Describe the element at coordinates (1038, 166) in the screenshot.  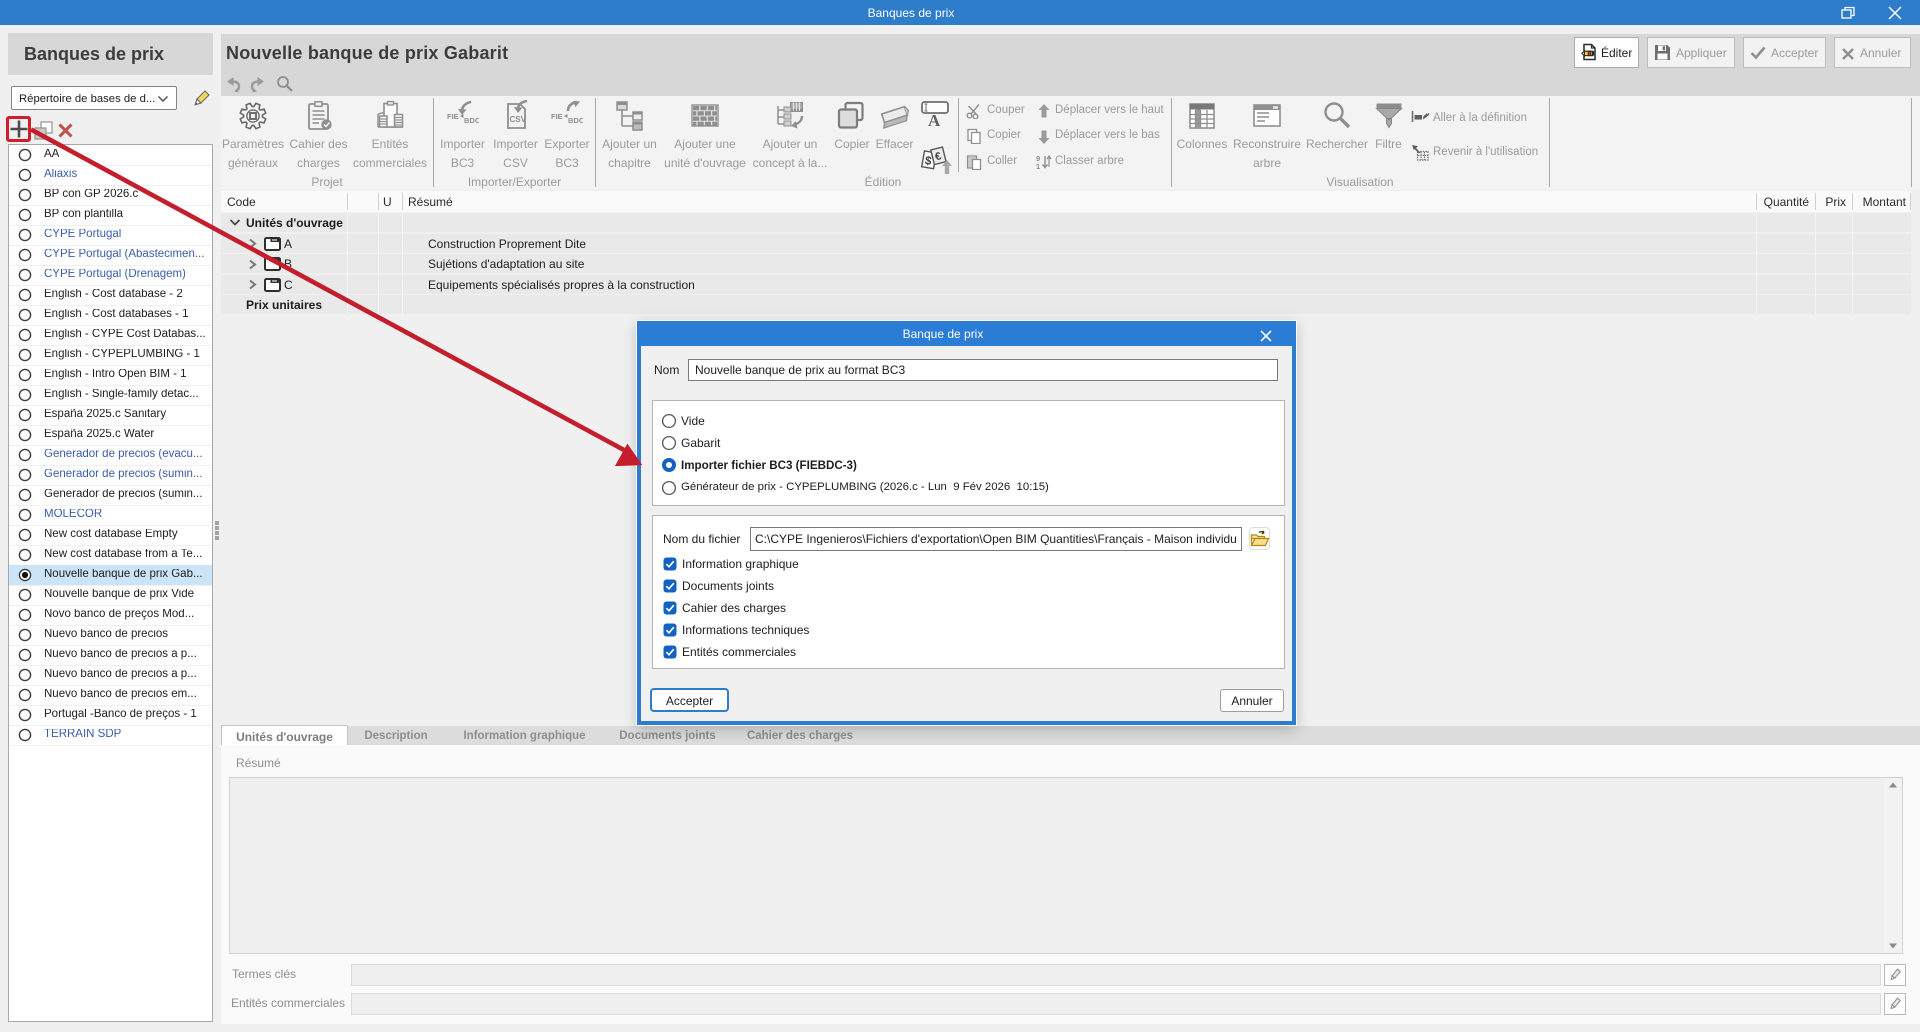
I see `svg-text: 1` at that location.